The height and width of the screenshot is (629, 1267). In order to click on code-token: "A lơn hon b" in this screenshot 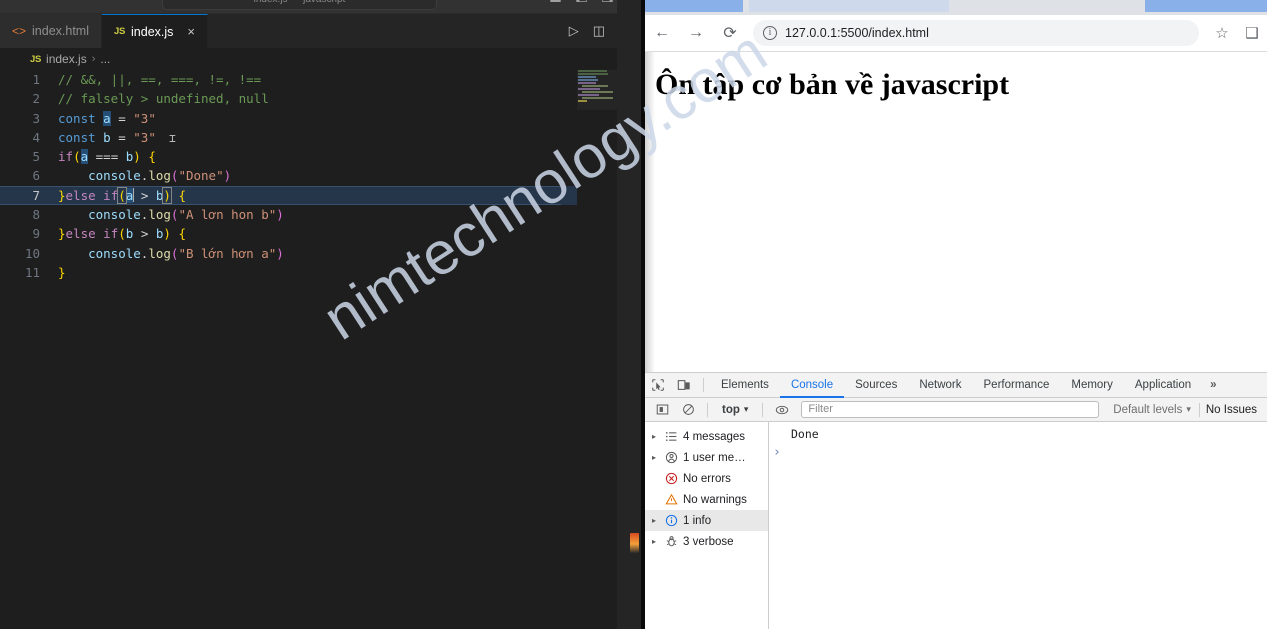, I will do `click(227, 215)`.